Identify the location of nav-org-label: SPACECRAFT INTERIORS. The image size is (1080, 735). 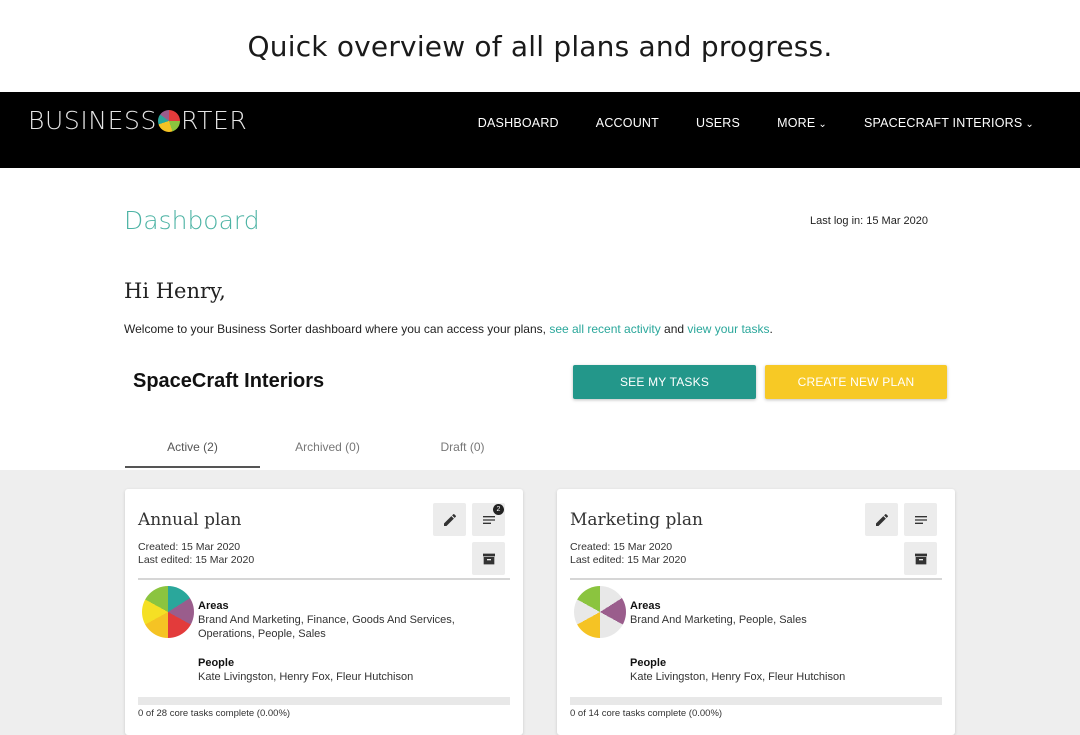
(943, 123).